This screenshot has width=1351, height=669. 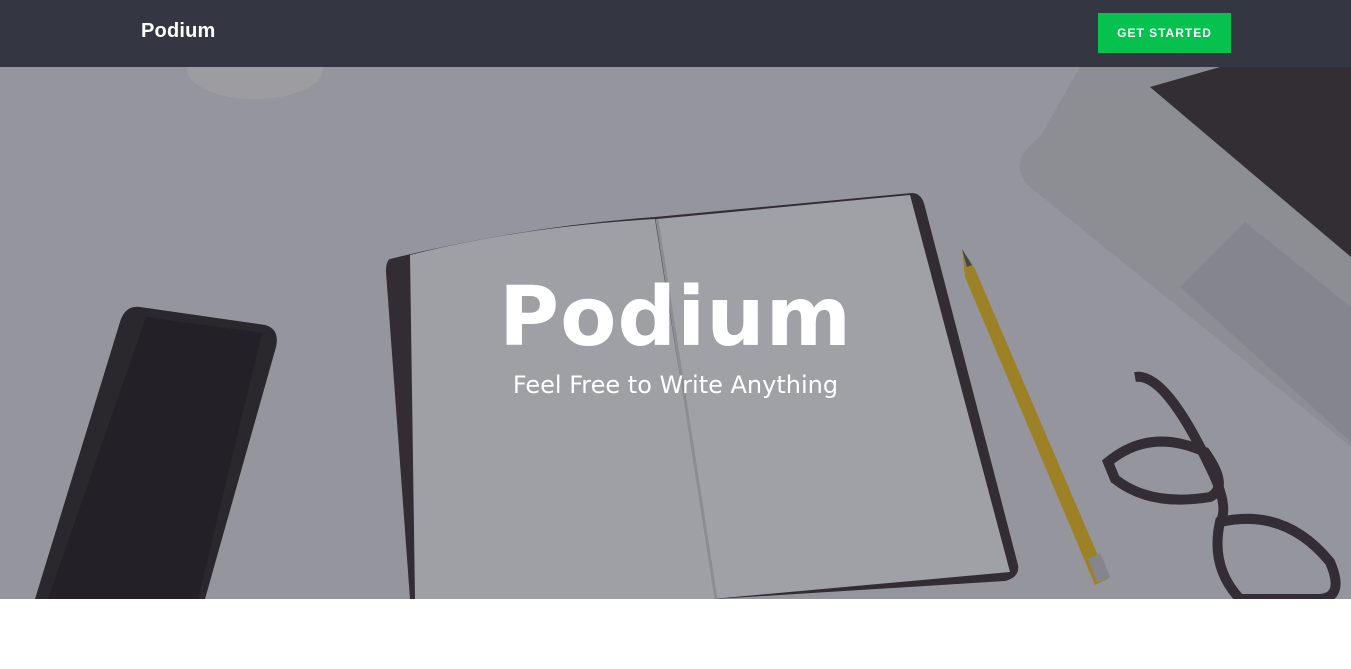 What do you see at coordinates (675, 317) in the screenshot?
I see `hero-title: Podium` at bounding box center [675, 317].